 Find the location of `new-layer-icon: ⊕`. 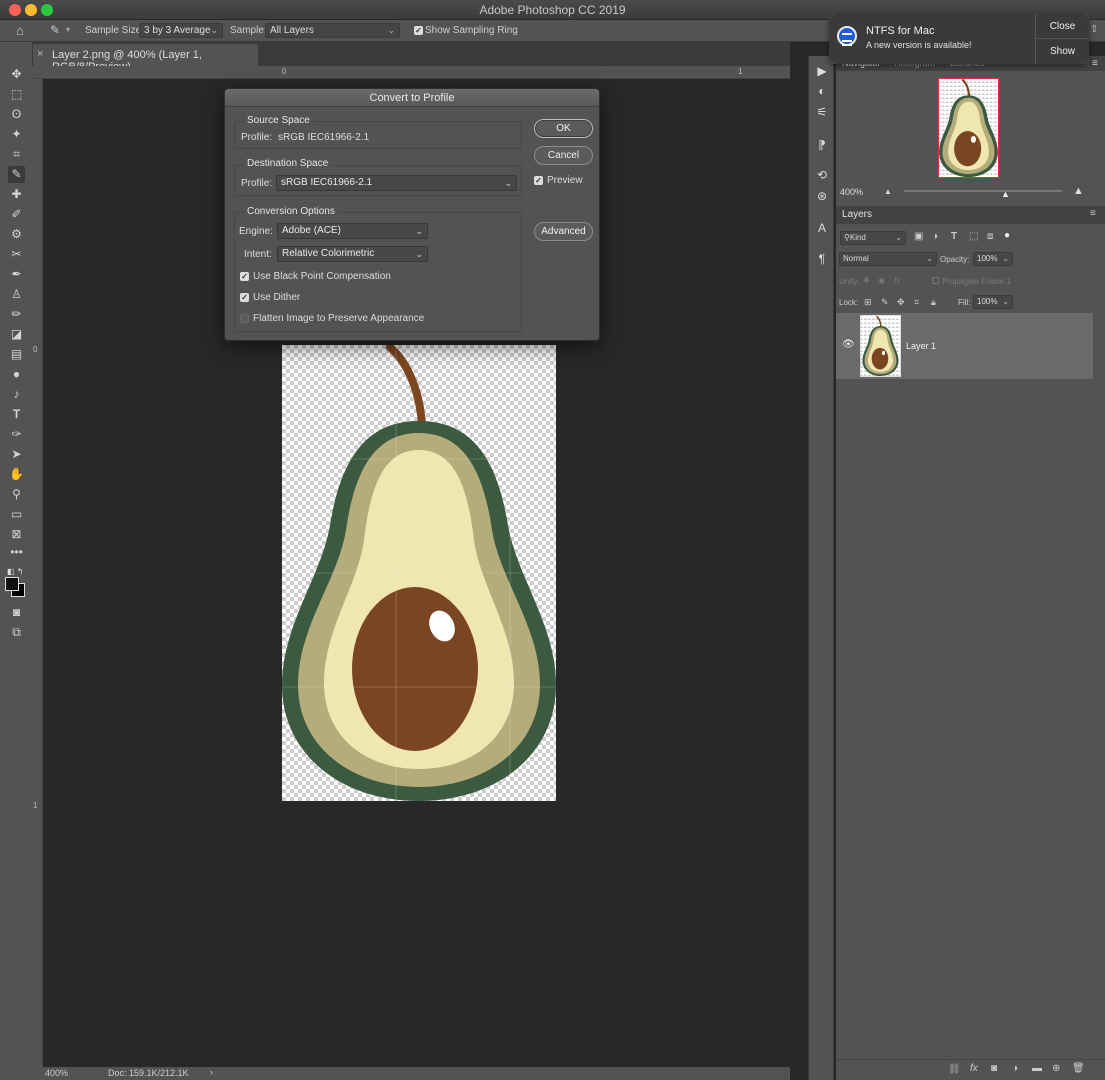

new-layer-icon: ⊕ is located at coordinates (1056, 1068).